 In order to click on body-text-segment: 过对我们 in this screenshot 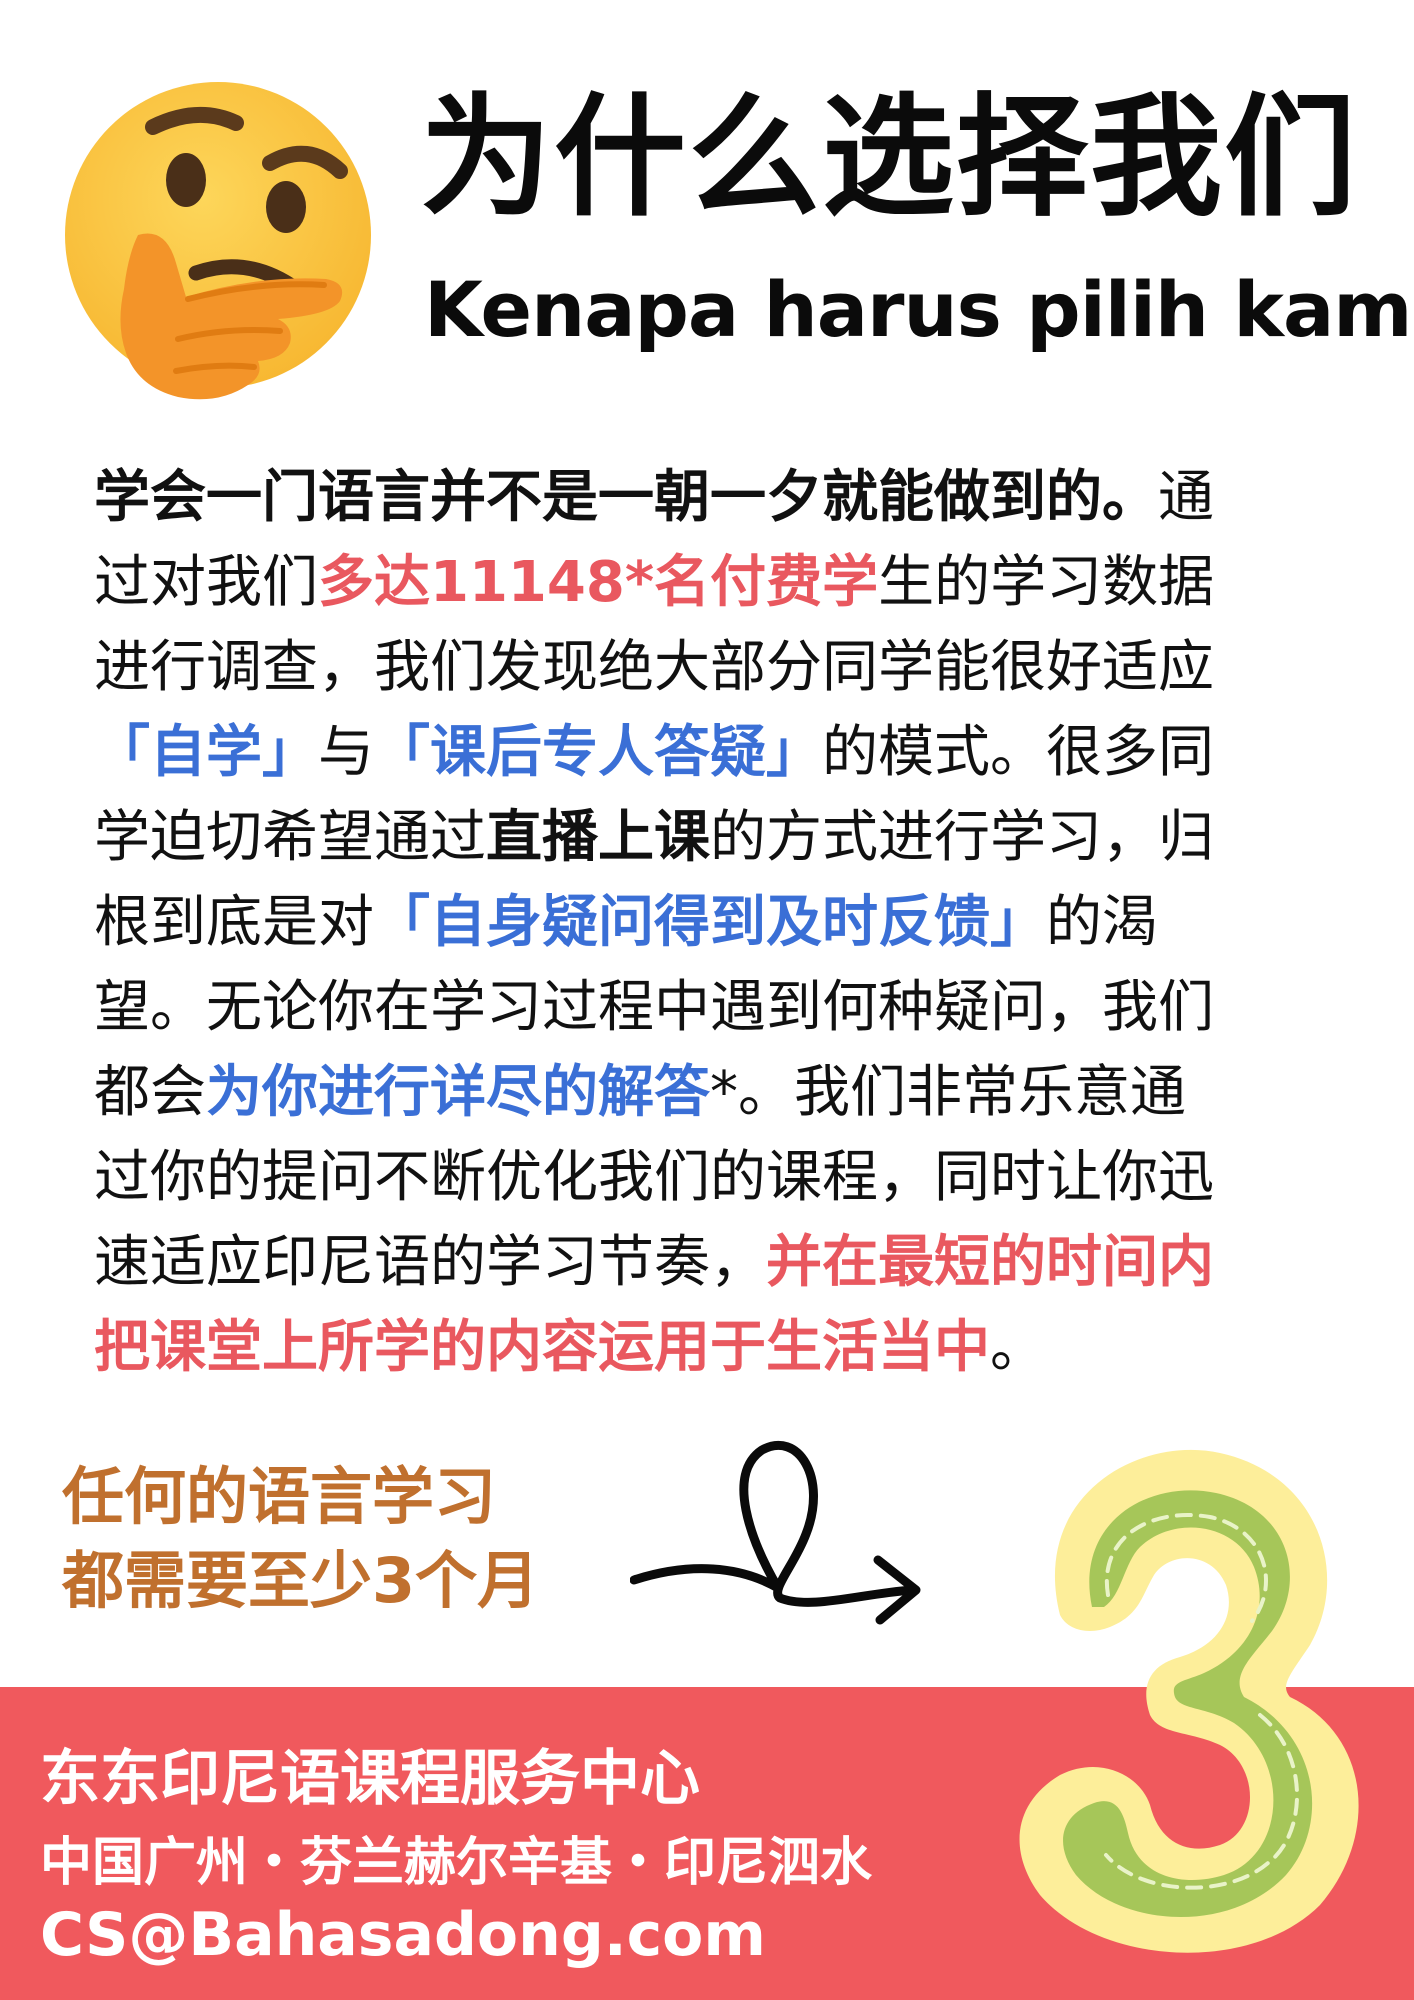, I will do `click(206, 582)`.